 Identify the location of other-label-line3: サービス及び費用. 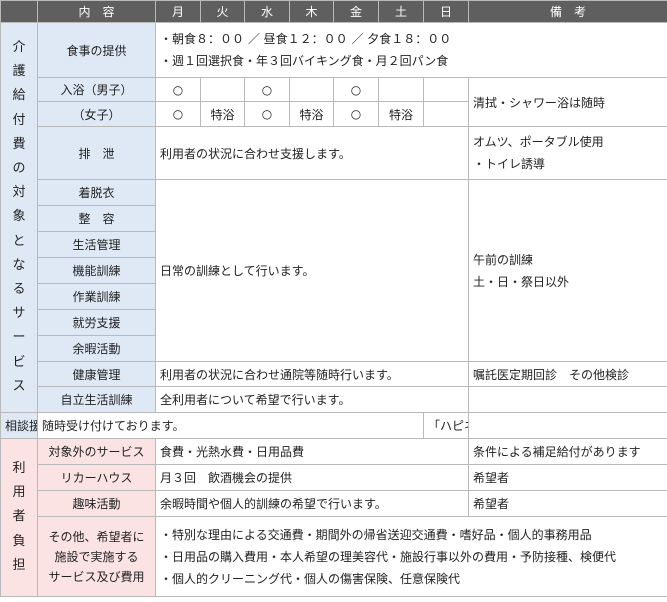
(96, 576).